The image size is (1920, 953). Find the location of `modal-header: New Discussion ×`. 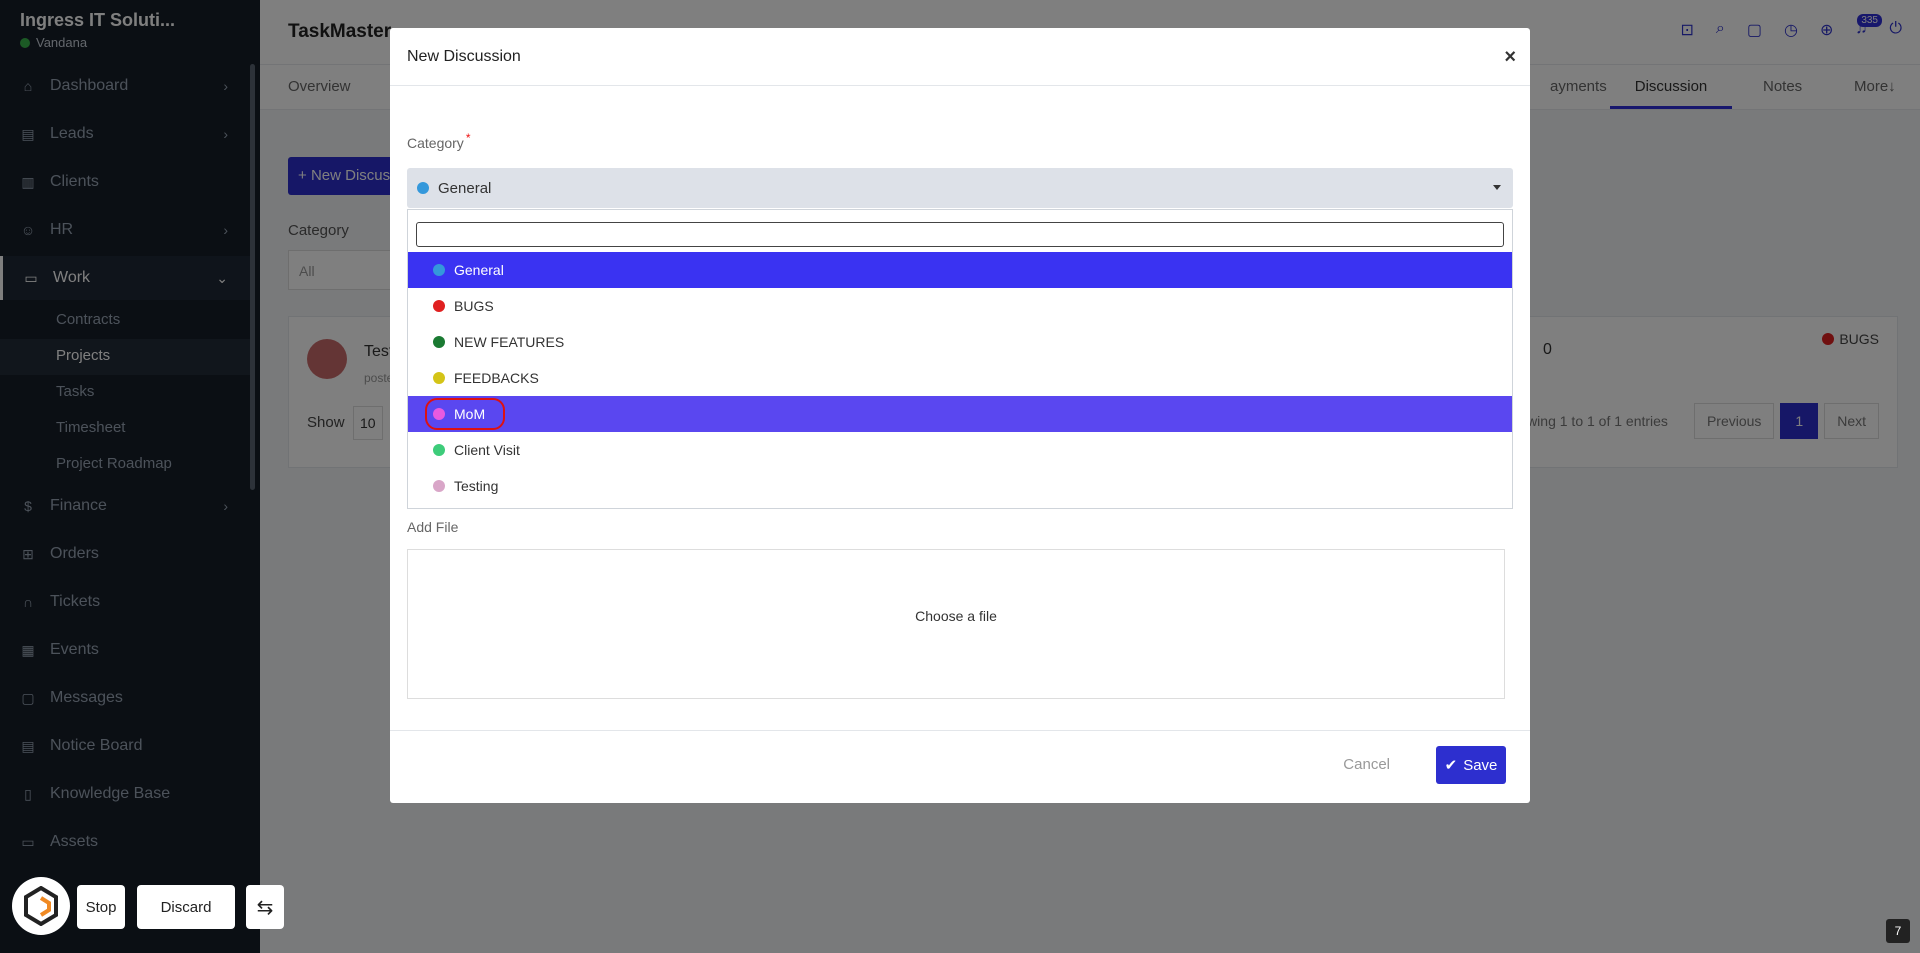

modal-header: New Discussion × is located at coordinates (960, 57).